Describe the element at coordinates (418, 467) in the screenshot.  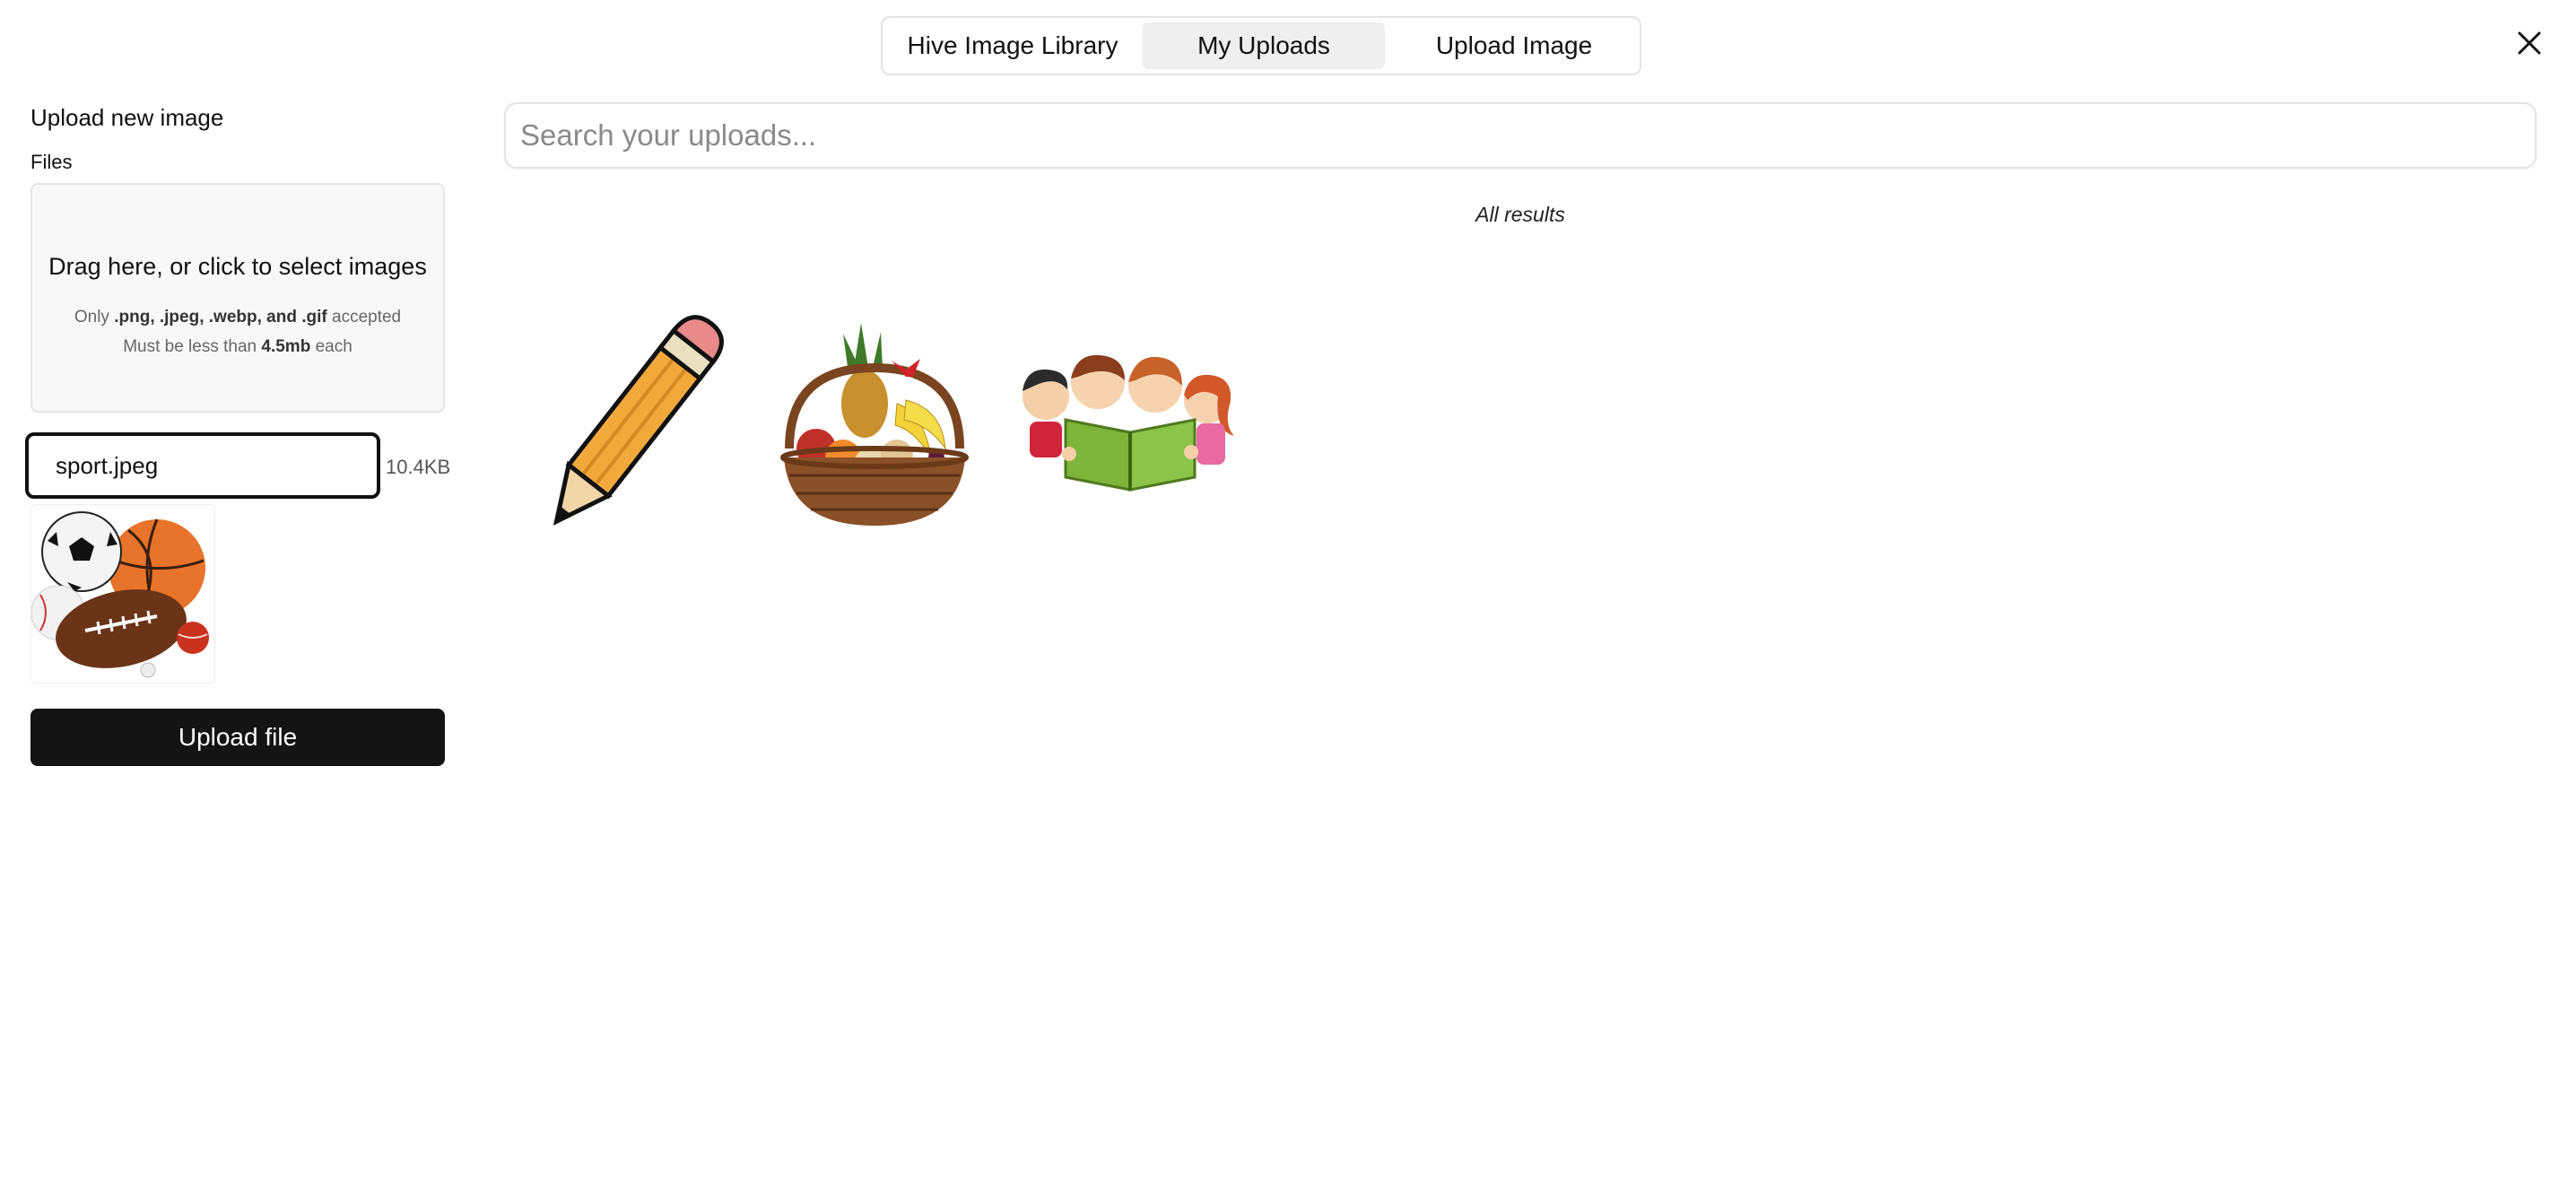
I see `file-size: 10.4KB` at that location.